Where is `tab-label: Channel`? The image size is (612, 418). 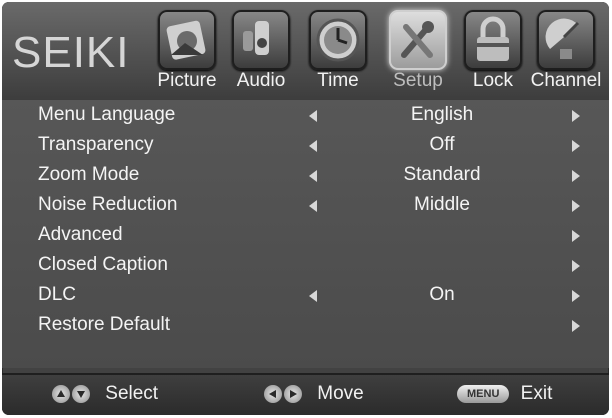 tab-label: Channel is located at coordinates (566, 80).